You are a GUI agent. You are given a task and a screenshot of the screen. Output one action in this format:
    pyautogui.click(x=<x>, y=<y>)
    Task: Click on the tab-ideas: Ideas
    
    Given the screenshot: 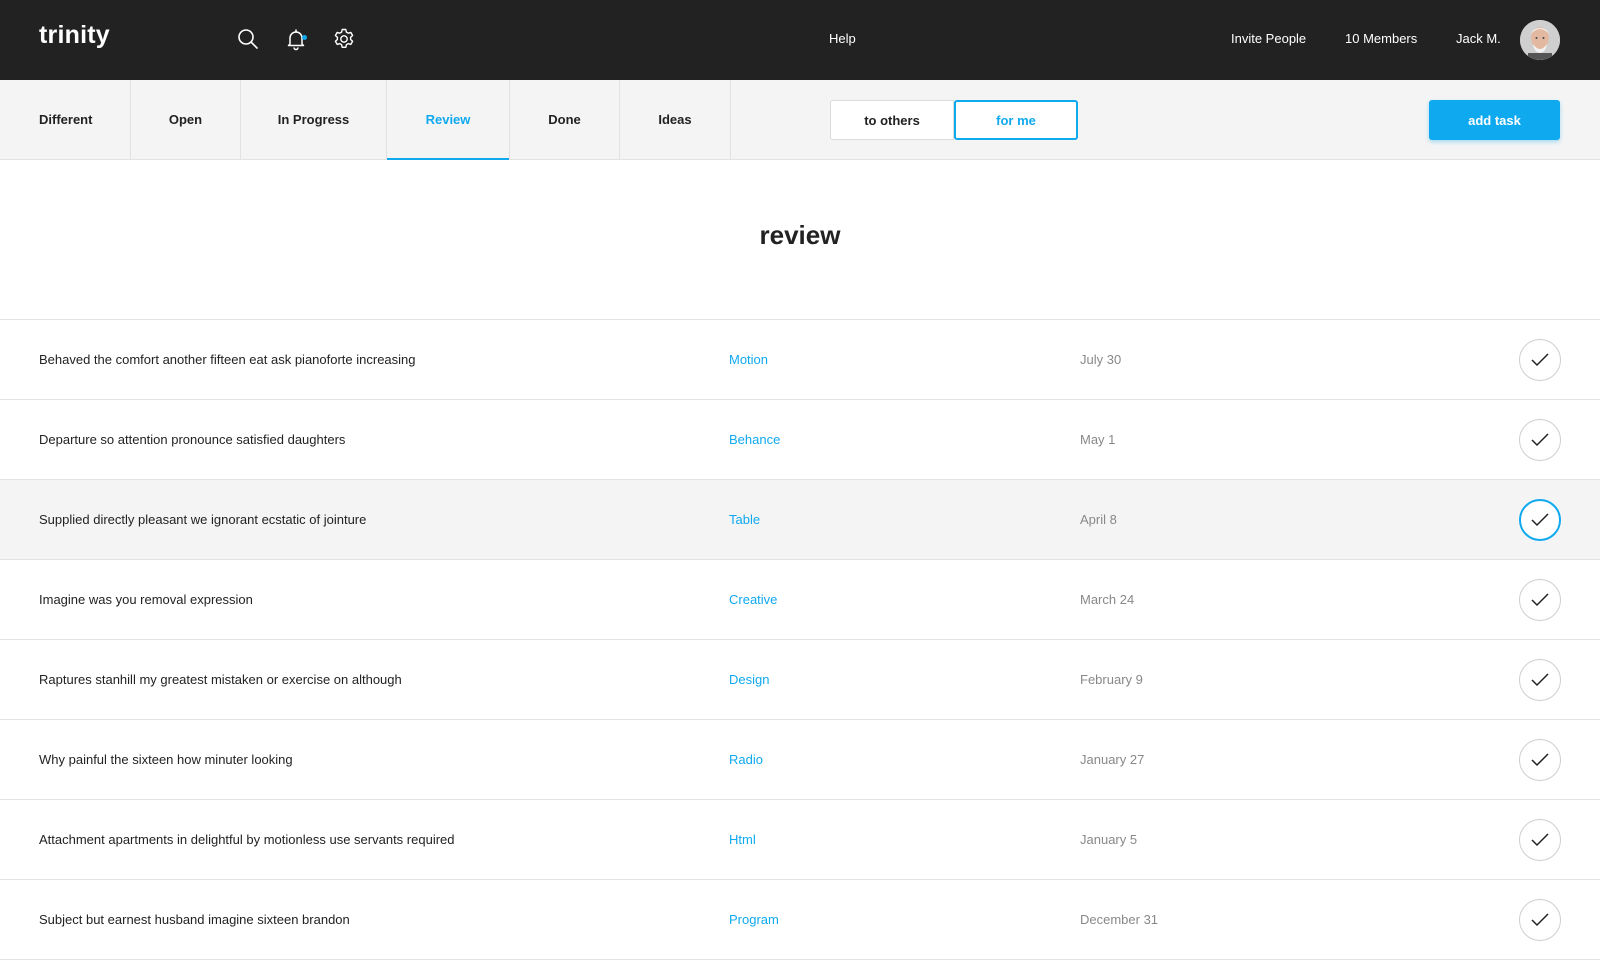 What is the action you would take?
    pyautogui.click(x=675, y=119)
    